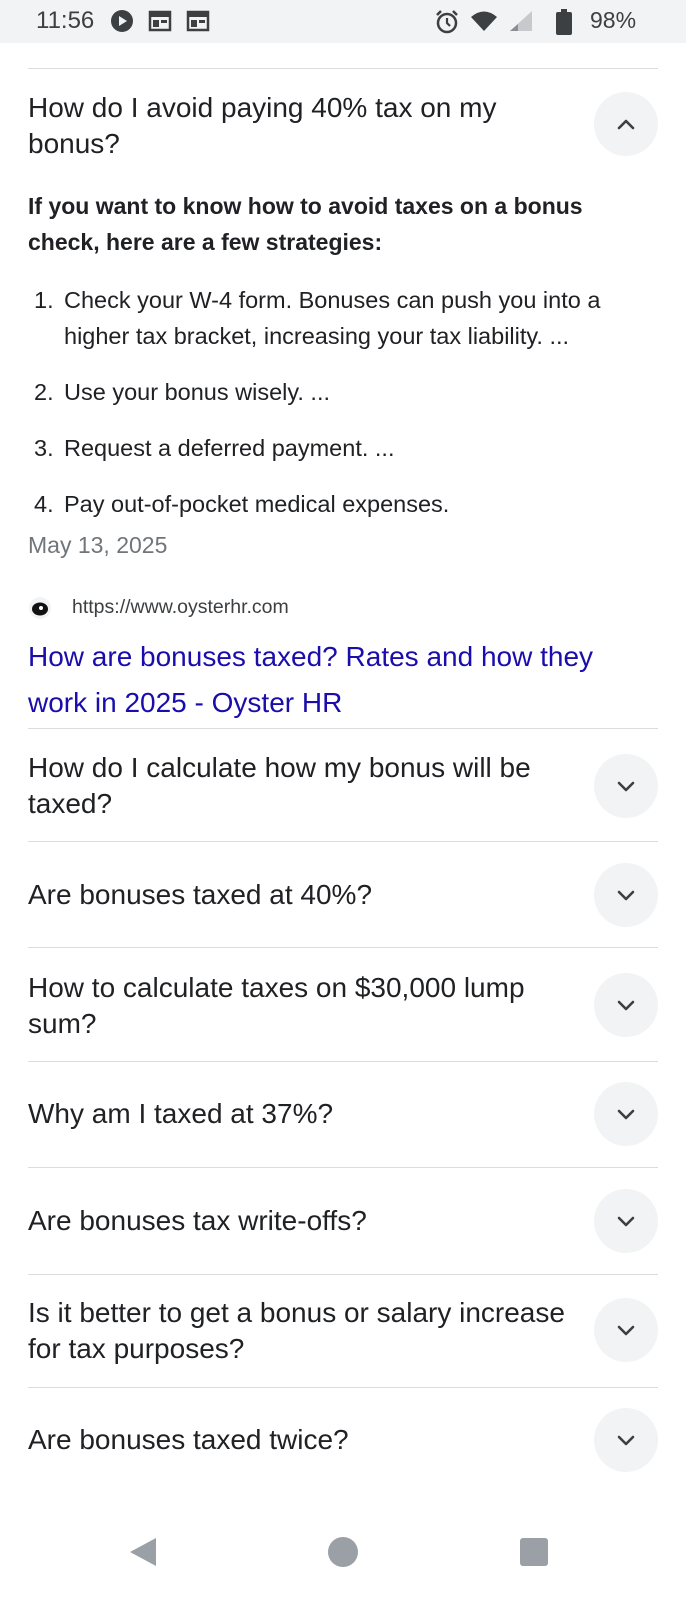  What do you see at coordinates (65, 20) in the screenshot?
I see `status-time: 11:56` at bounding box center [65, 20].